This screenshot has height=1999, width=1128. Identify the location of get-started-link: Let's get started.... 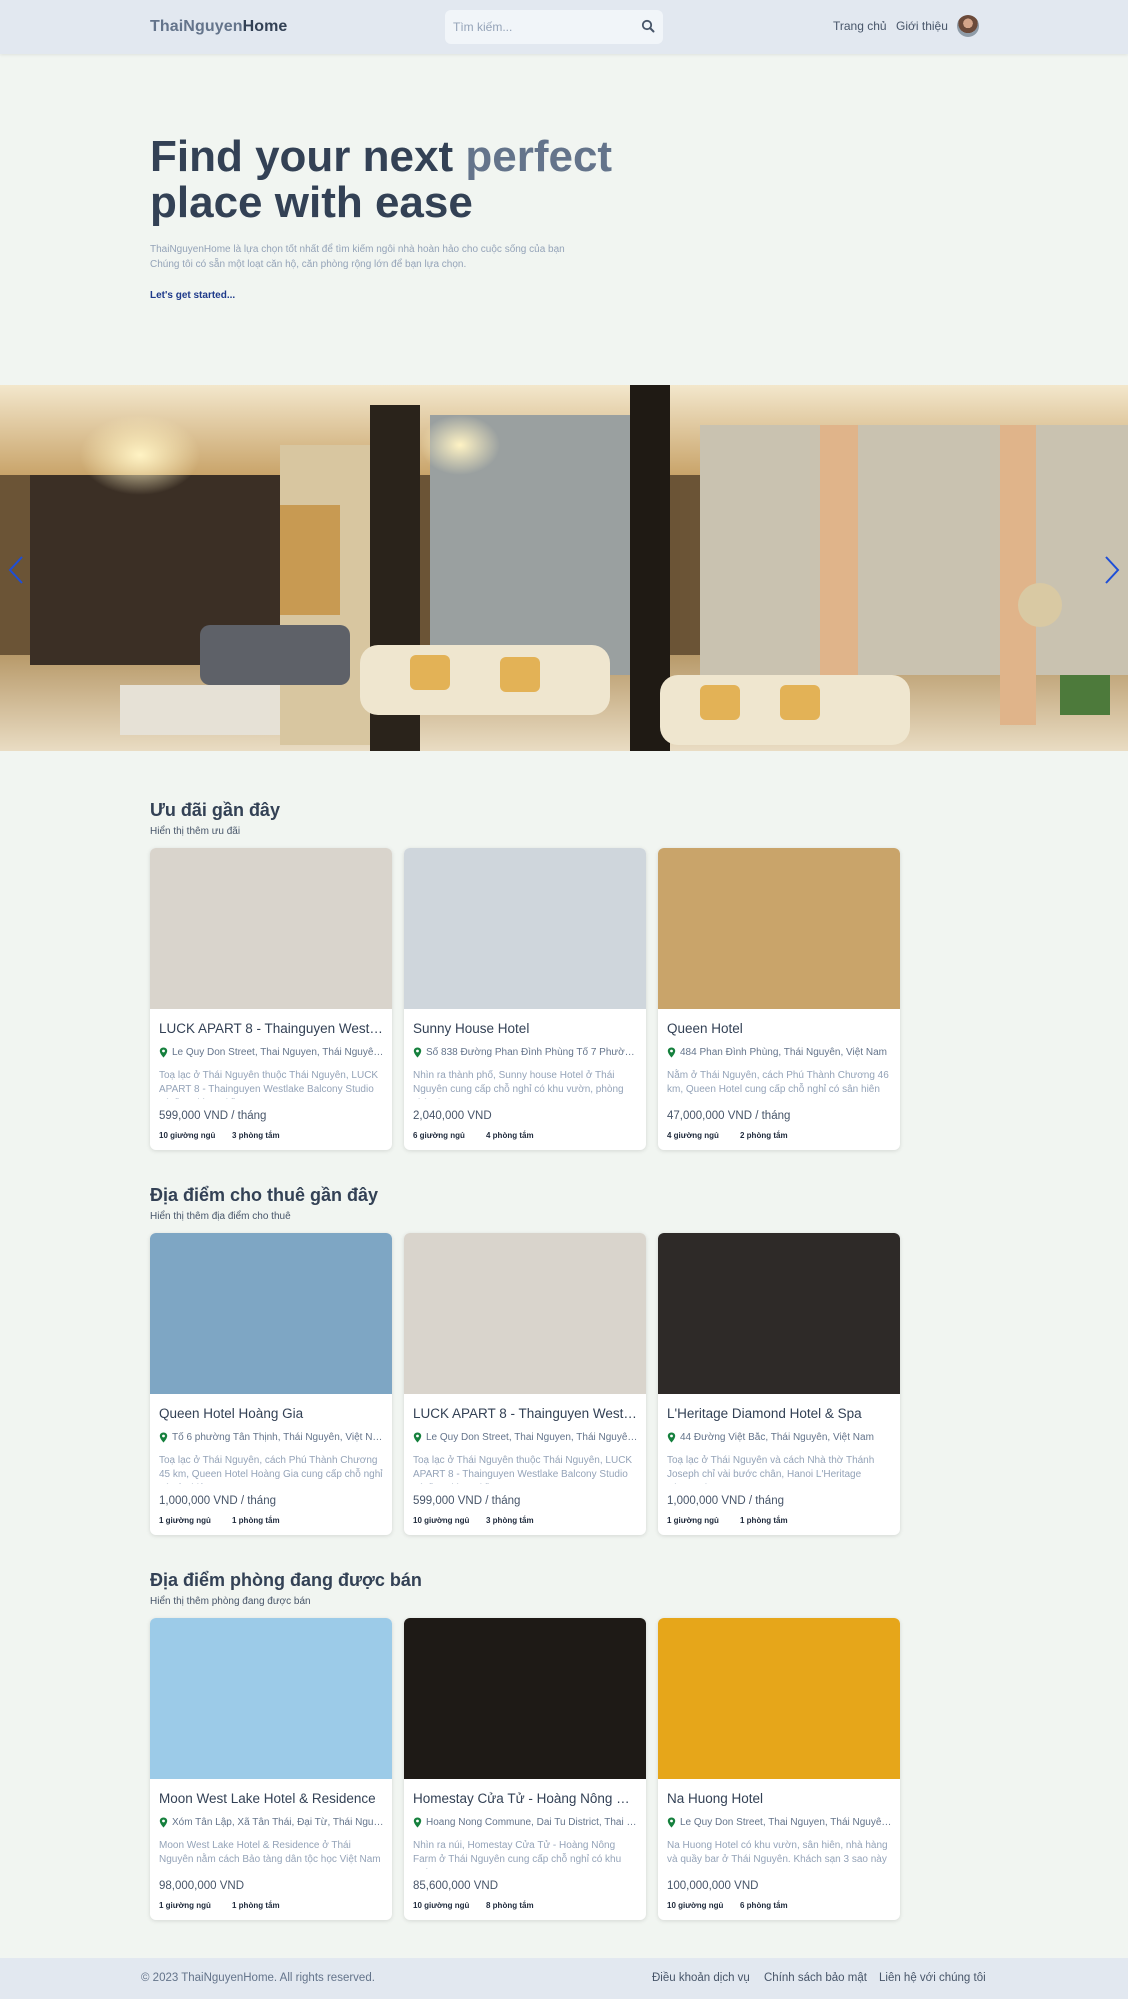
(192, 295).